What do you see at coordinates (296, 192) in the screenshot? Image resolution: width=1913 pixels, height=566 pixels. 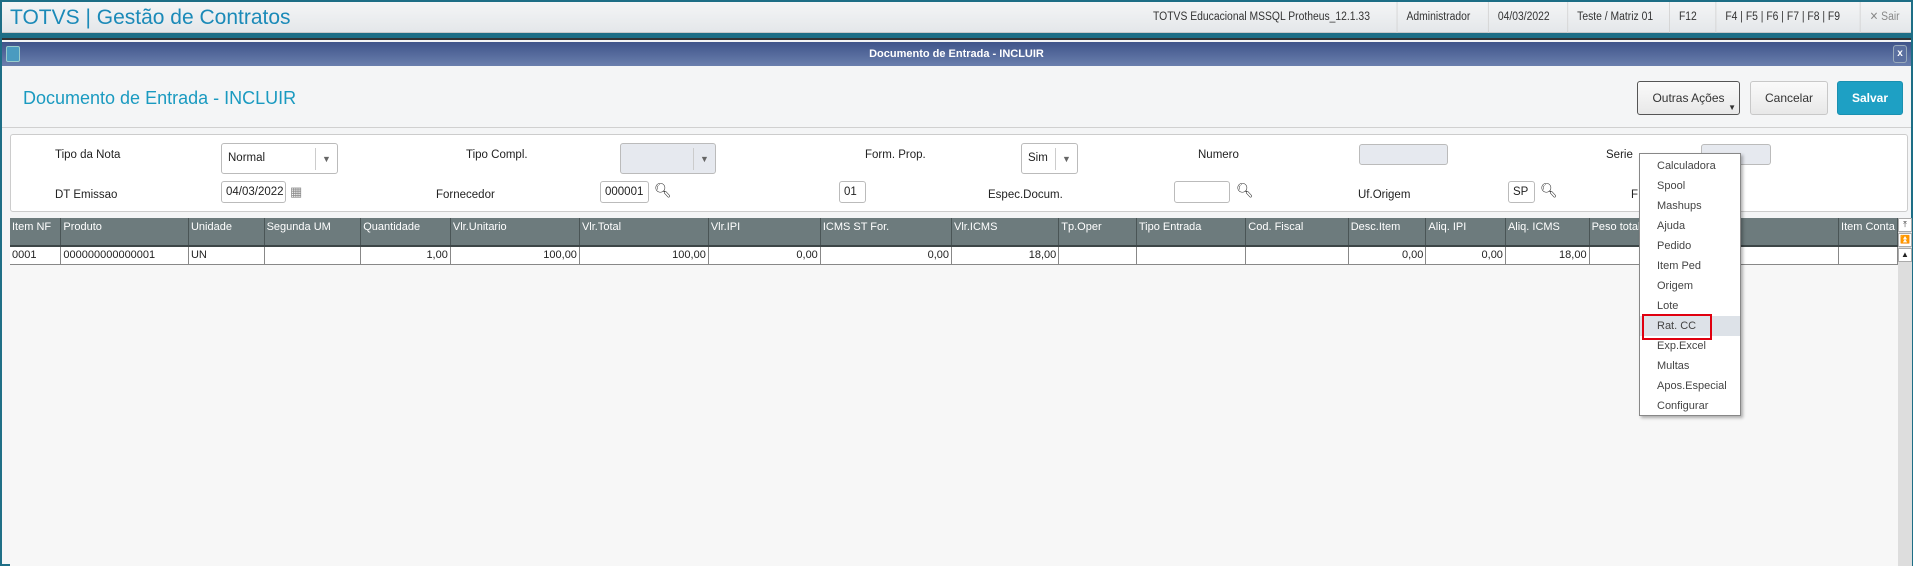 I see `calendar-icon: ▦` at bounding box center [296, 192].